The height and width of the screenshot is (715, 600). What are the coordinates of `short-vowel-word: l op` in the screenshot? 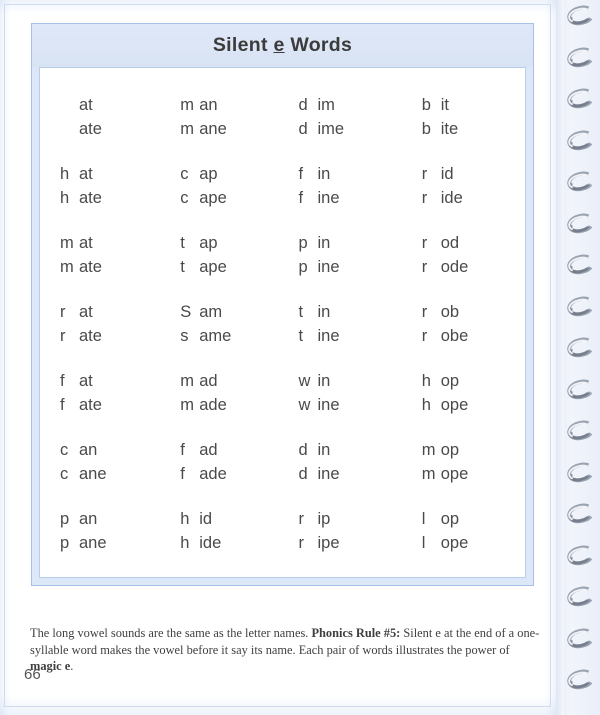 It's located at (464, 520).